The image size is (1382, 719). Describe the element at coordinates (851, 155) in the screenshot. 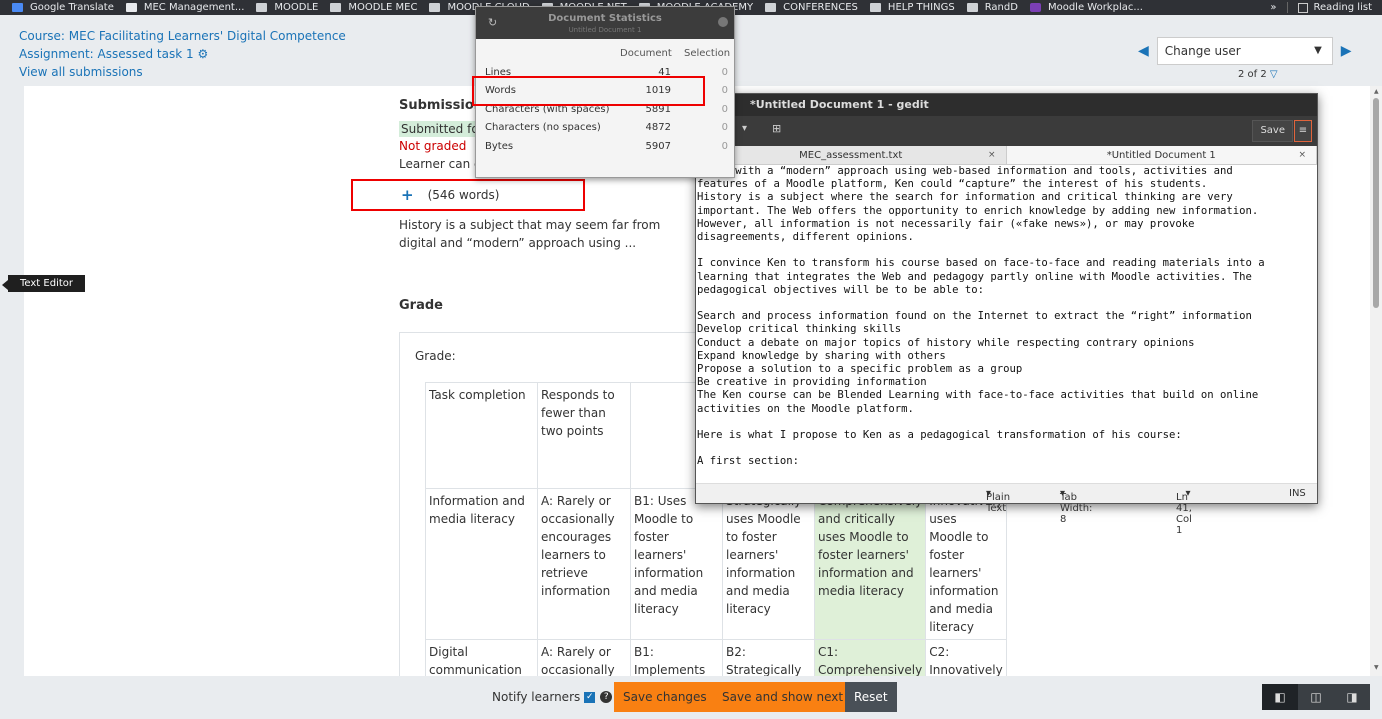

I see `tab-mec-assessment: MEC_assessment.txt ×` at that location.